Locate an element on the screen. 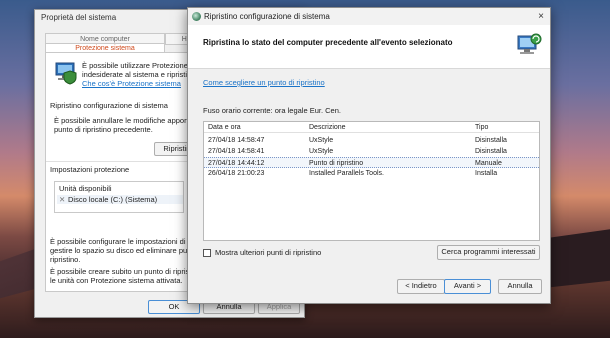 The width and height of the screenshot is (610, 338). row-date: 27/04/18 14:58:41 is located at coordinates (236, 151).